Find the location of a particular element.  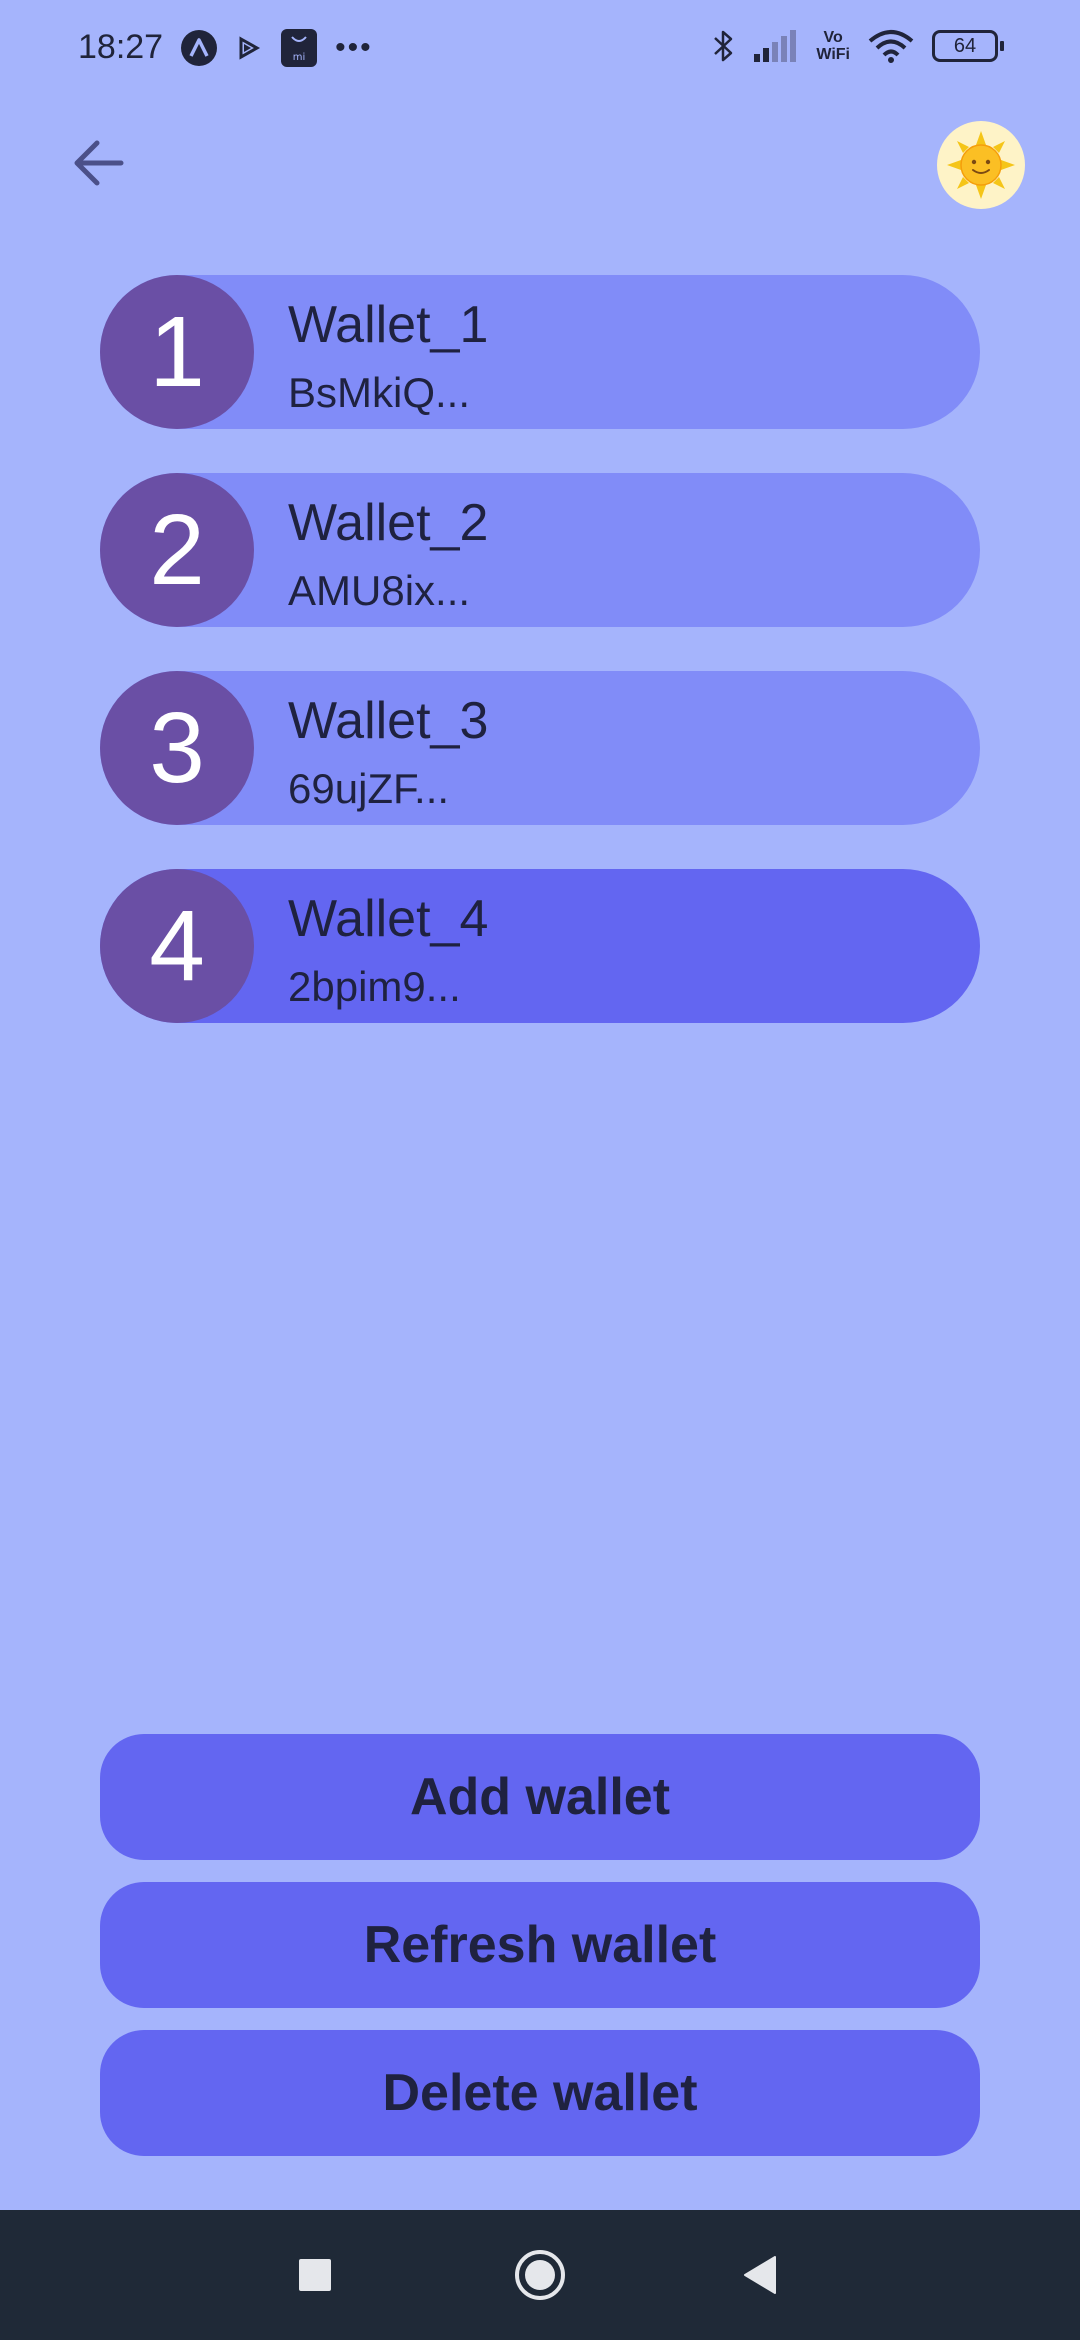

delete-wallet-button: Delete wallet is located at coordinates (540, 2093).